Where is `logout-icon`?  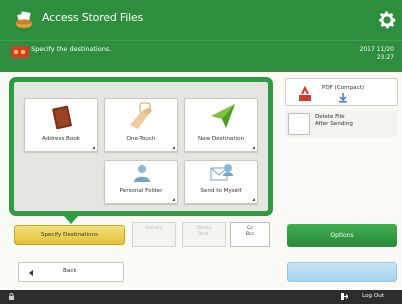 logout-icon is located at coordinates (344, 296).